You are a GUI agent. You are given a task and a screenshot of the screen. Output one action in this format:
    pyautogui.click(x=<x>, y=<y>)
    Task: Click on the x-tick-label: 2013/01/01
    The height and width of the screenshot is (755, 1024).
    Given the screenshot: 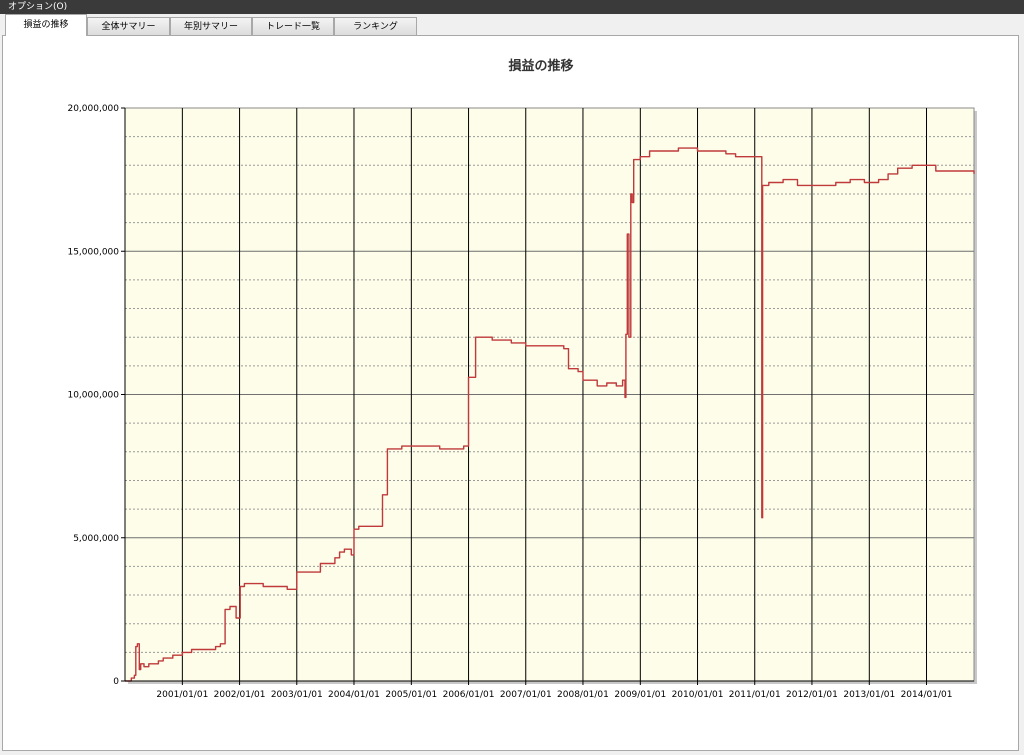 What is the action you would take?
    pyautogui.click(x=869, y=695)
    